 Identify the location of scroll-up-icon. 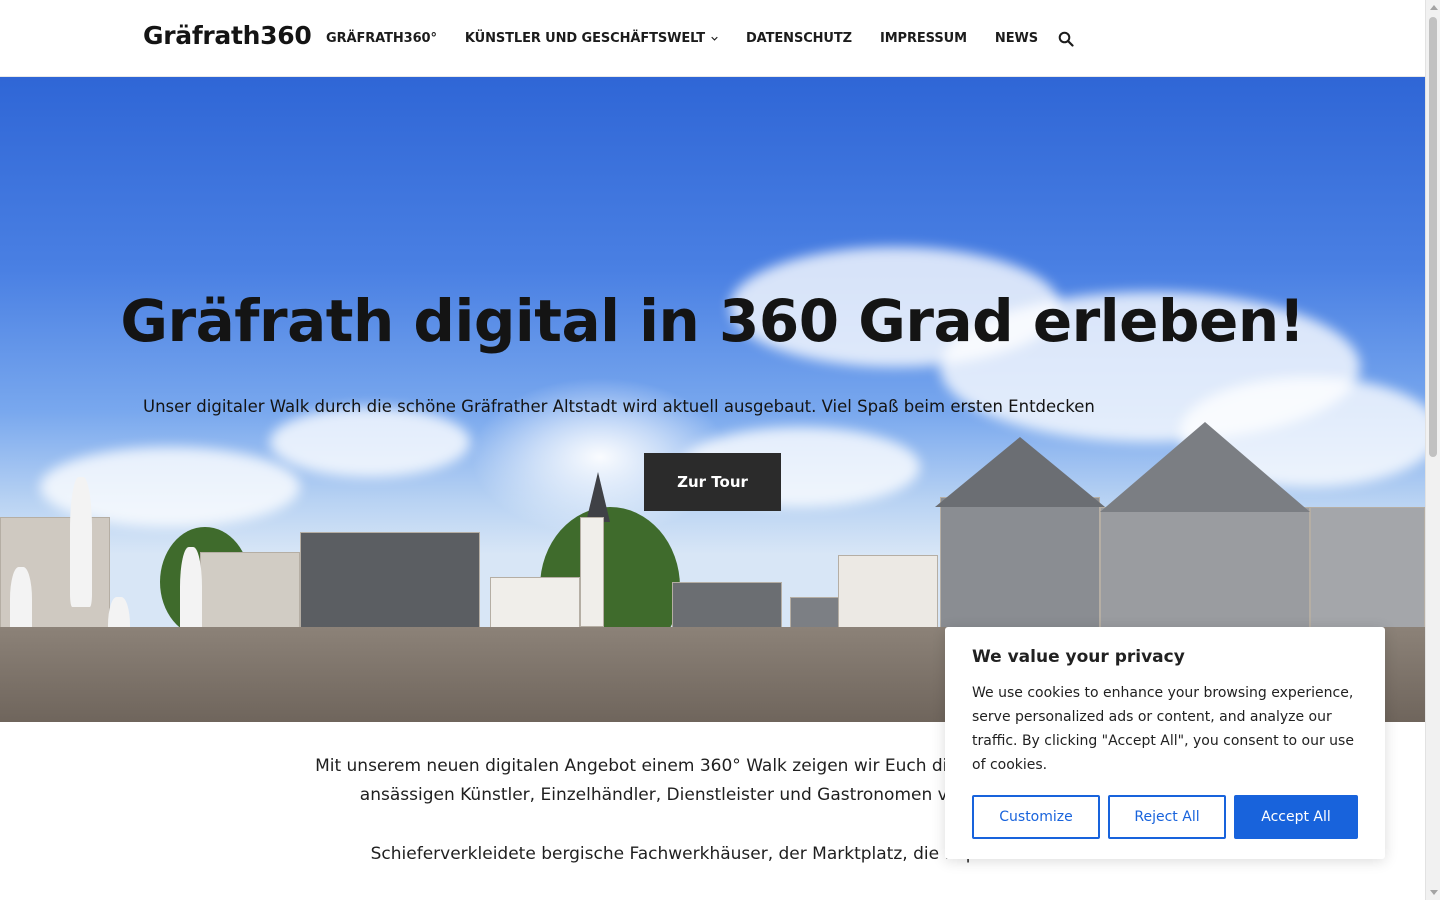
(1434, 7).